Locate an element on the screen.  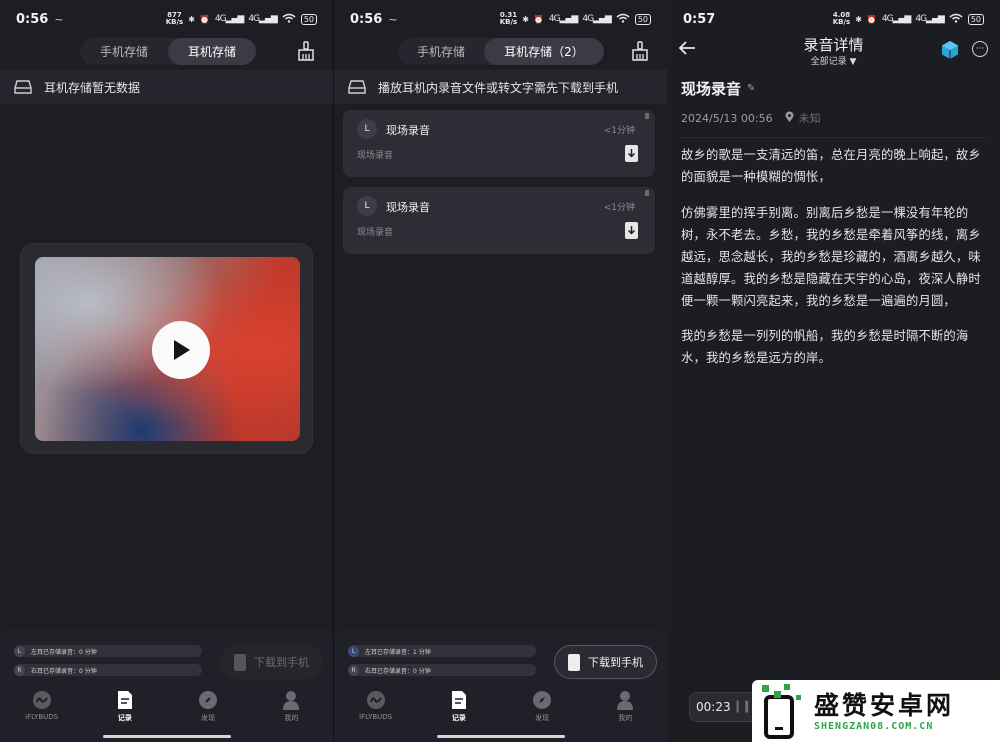
divider is located at coordinates (833, 137).